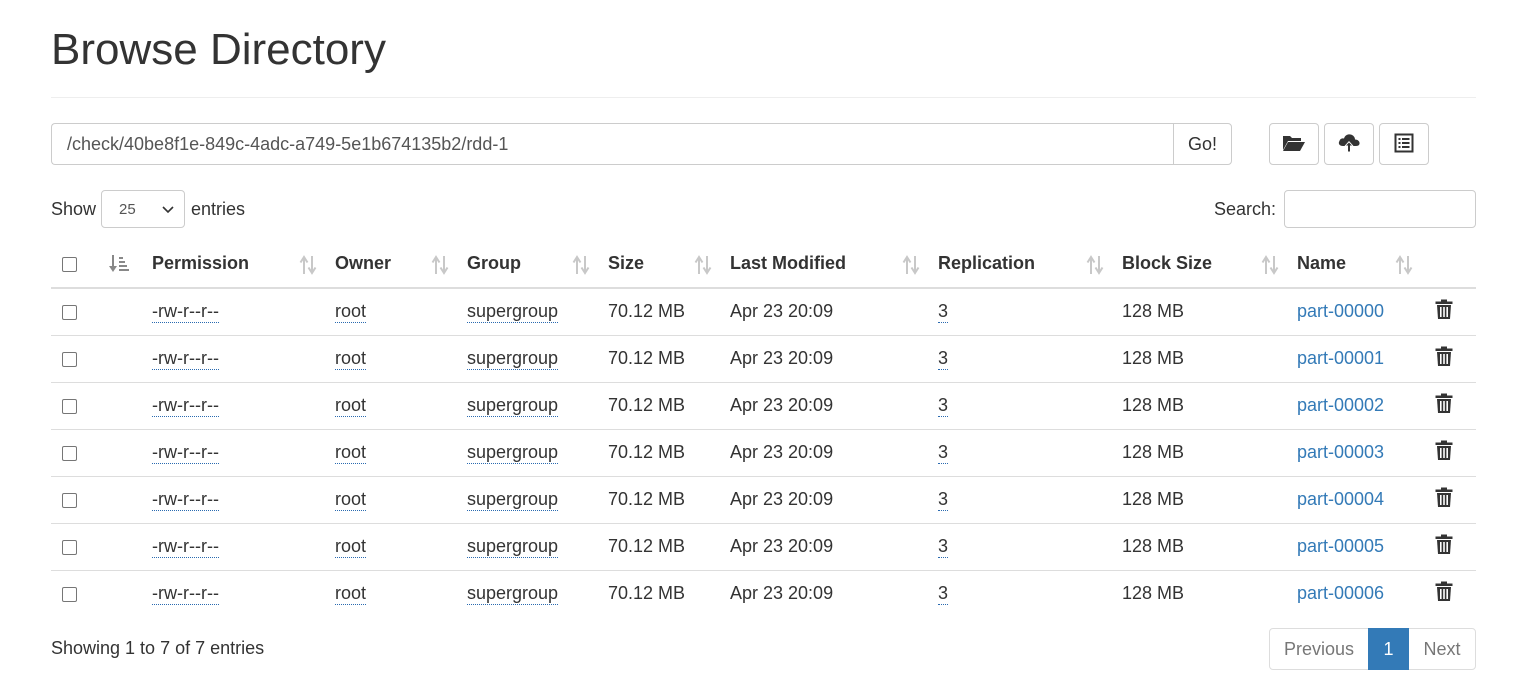 This screenshot has width=1525, height=683. I want to click on row-select-cell, so click(75, 546).